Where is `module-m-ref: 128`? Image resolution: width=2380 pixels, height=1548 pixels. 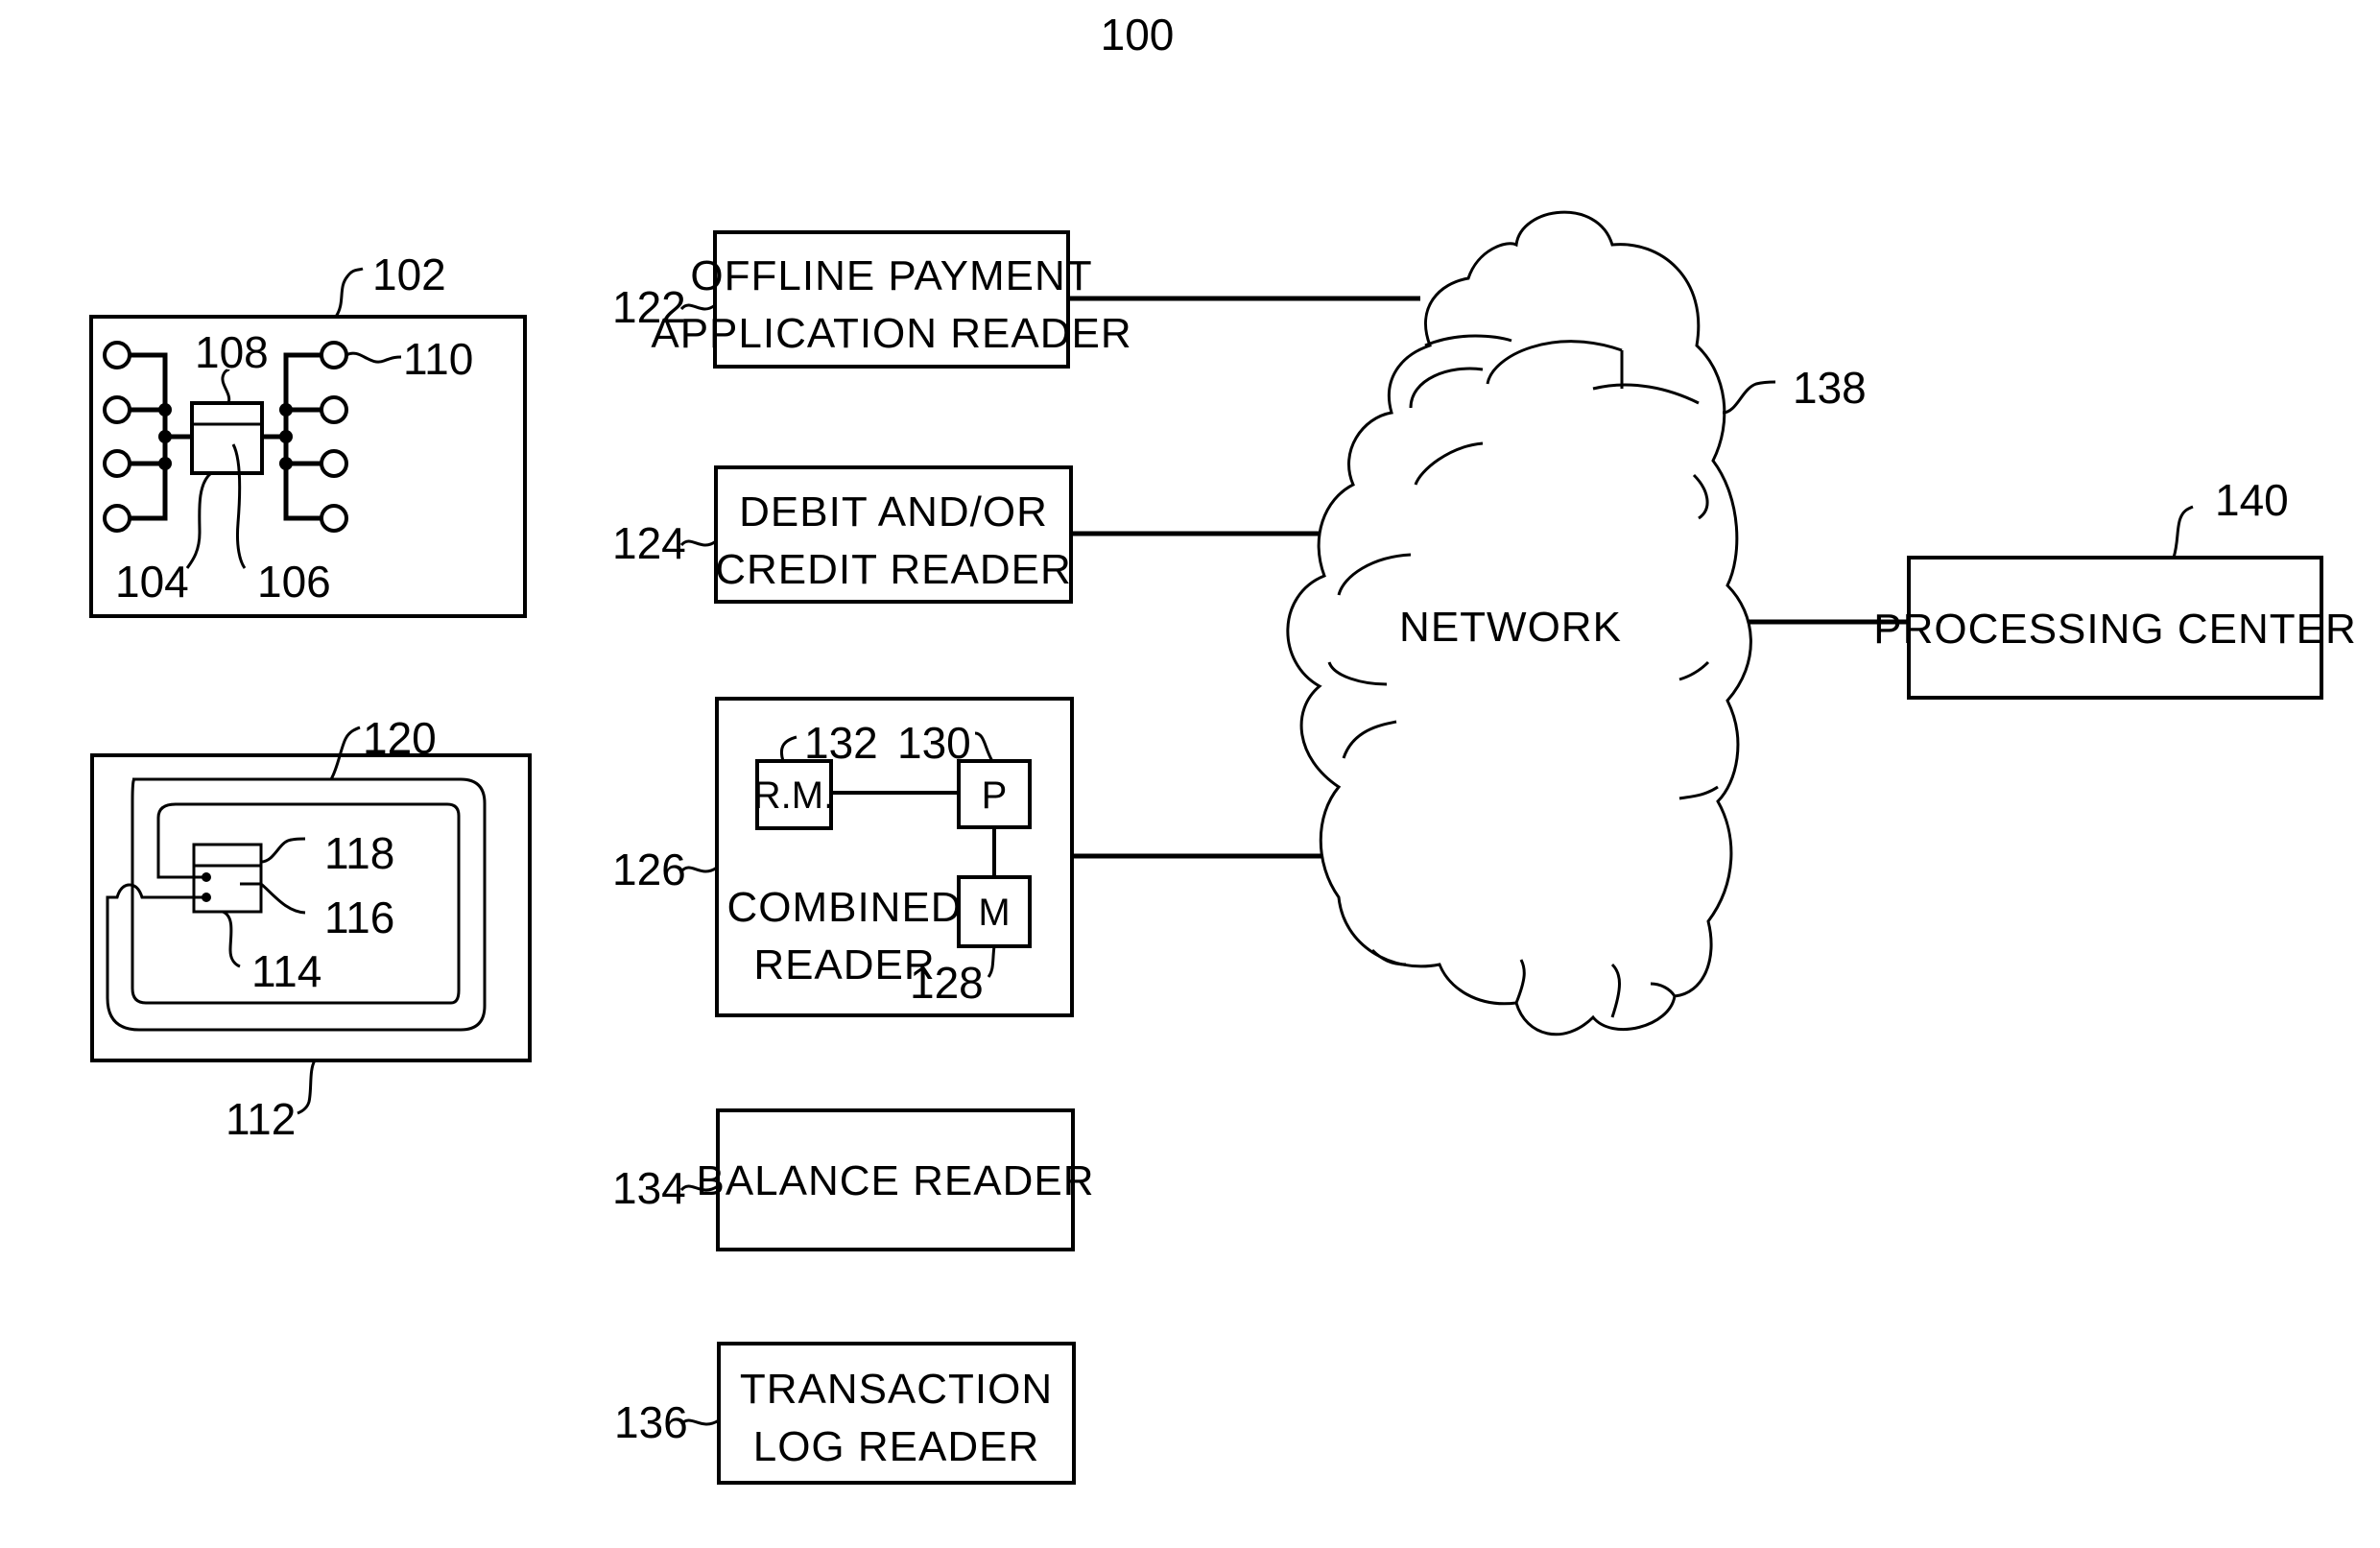 module-m-ref: 128 is located at coordinates (947, 983).